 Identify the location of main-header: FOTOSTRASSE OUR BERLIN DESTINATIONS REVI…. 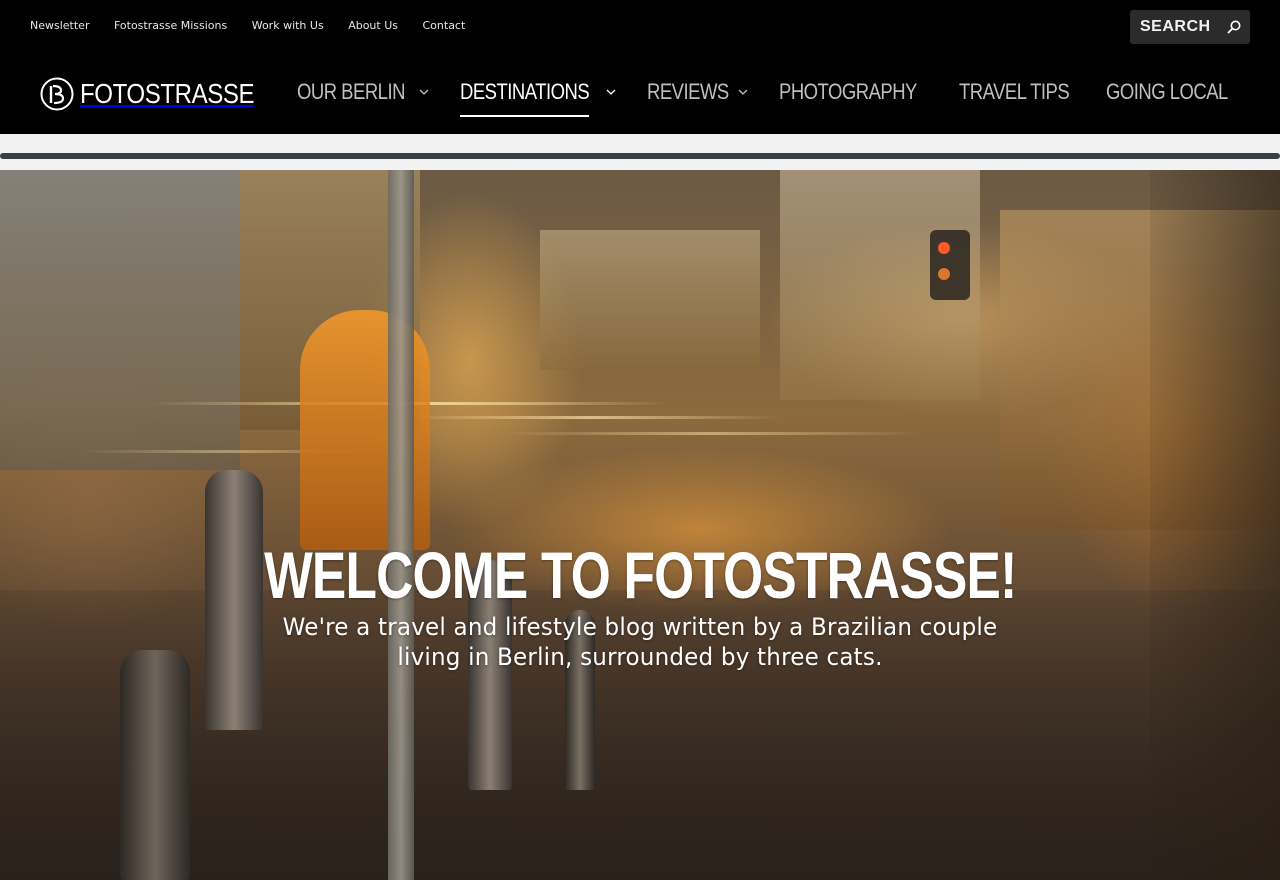
(640, 94).